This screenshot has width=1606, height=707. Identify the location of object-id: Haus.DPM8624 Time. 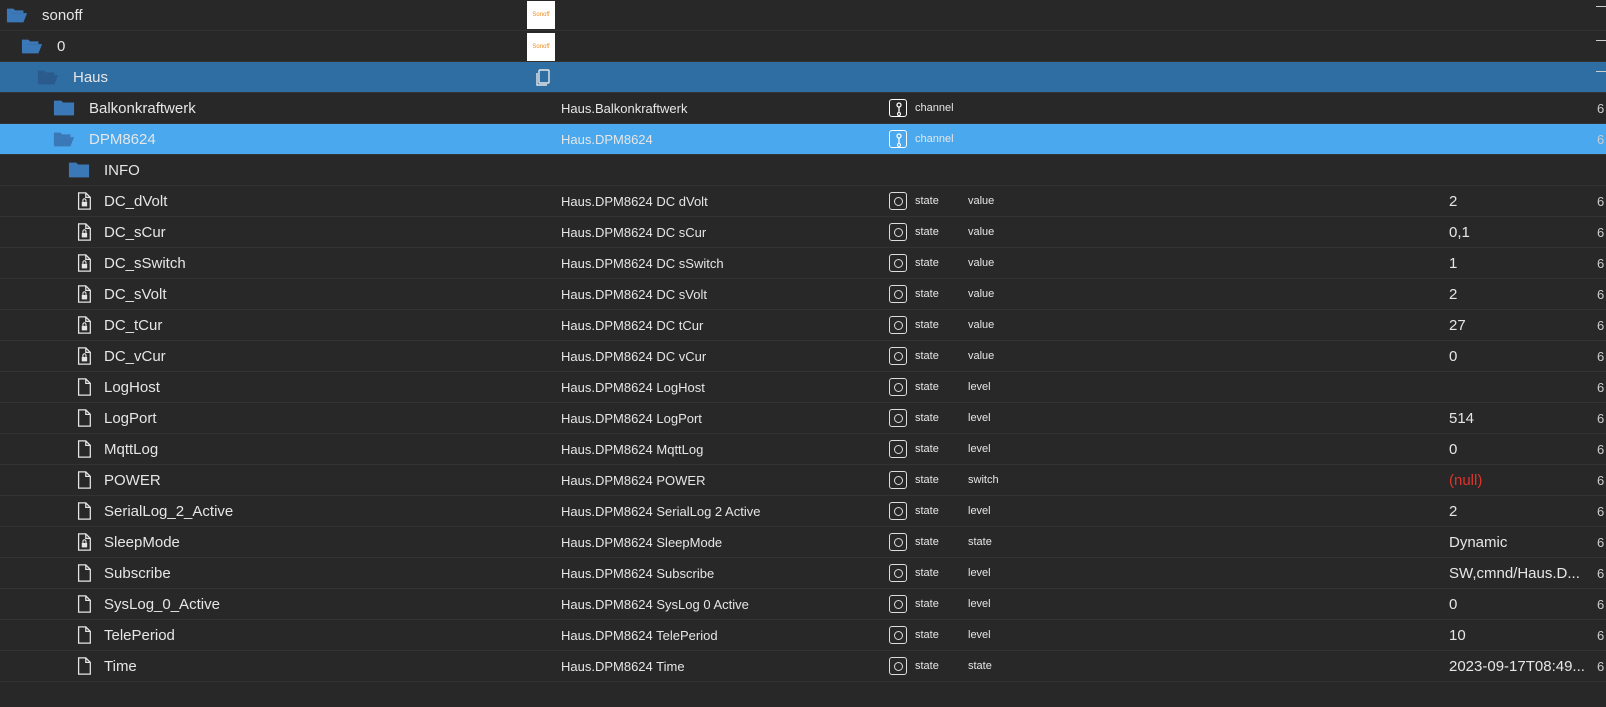
(623, 666).